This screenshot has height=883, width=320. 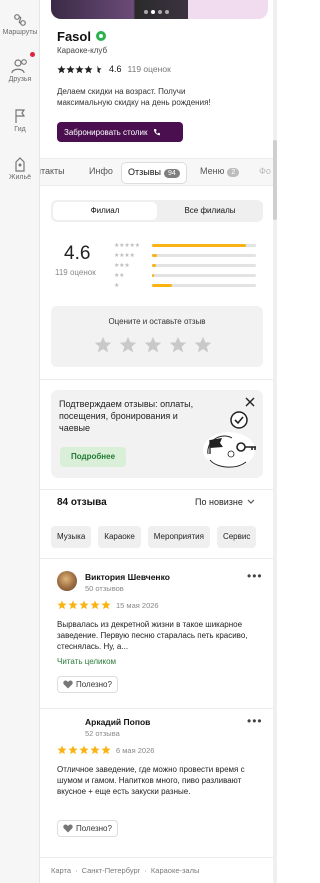 What do you see at coordinates (106, 132) in the screenshot?
I see `book-table-label: Забронировать столик` at bounding box center [106, 132].